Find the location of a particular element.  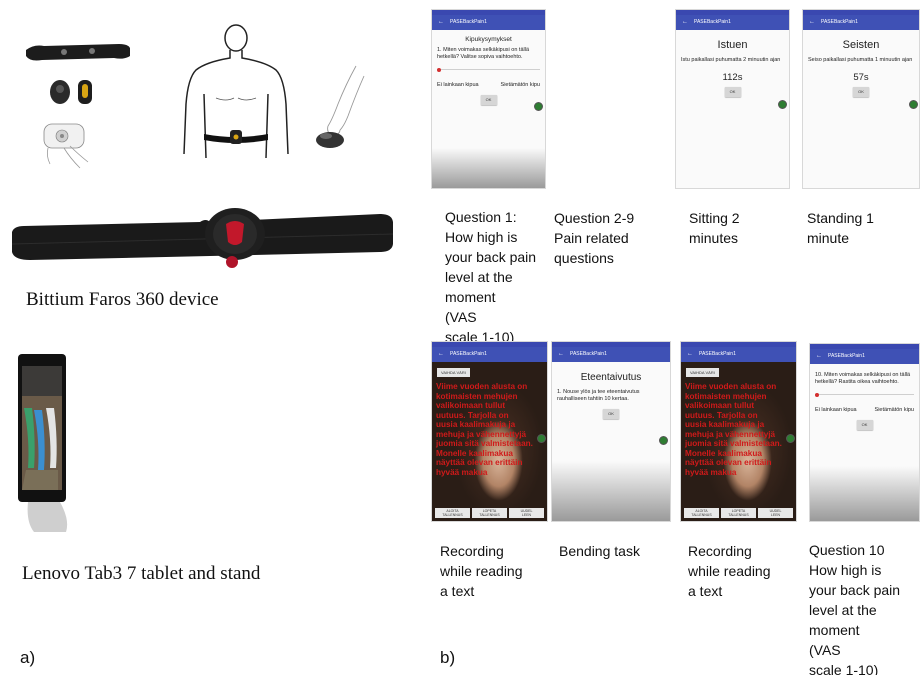

panel-a-letter: a) is located at coordinates (28, 657).